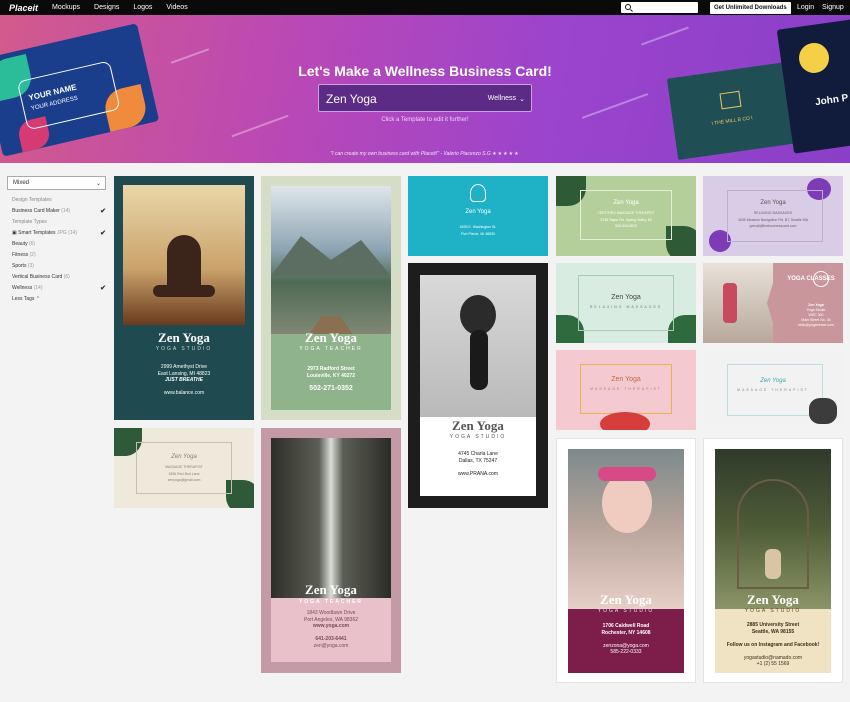  I want to click on signup-link: Signup, so click(833, 7).